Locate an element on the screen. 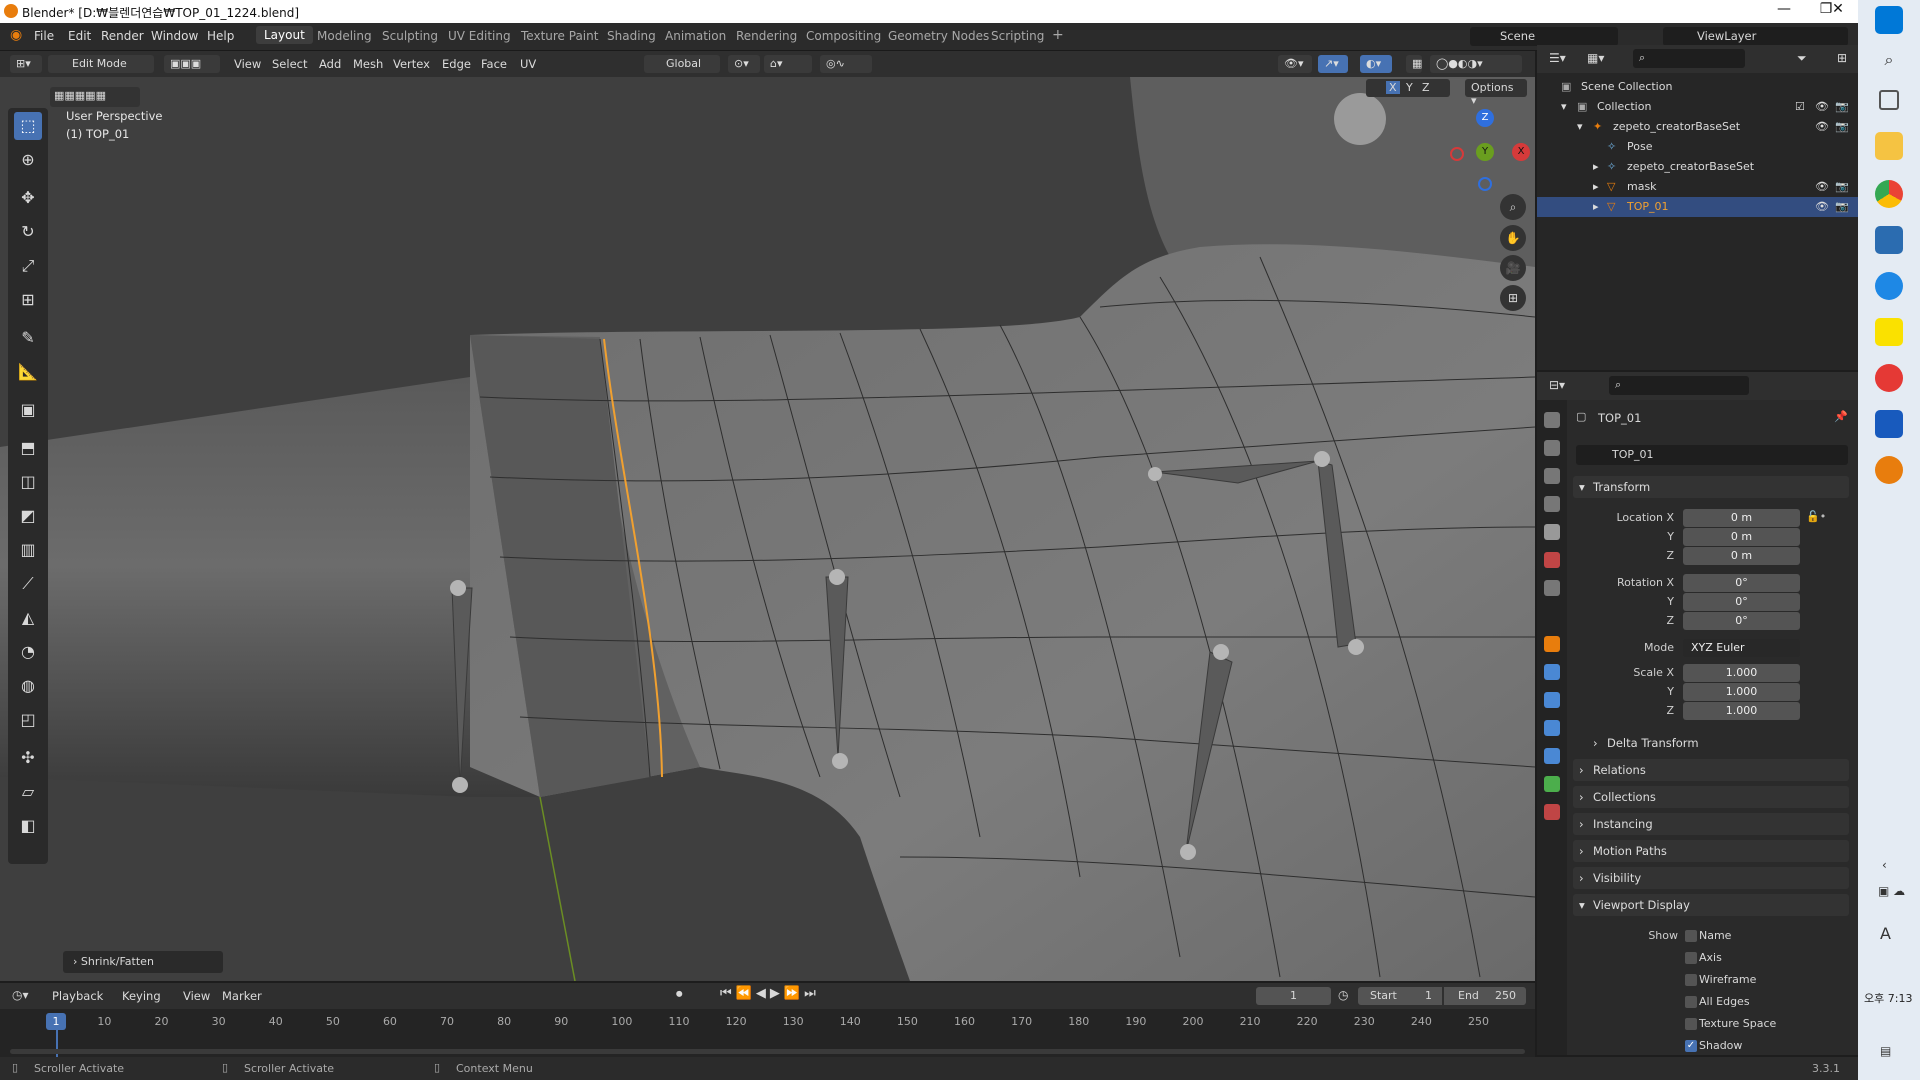 The height and width of the screenshot is (1080, 1920). gizmo-x-icon: X is located at coordinates (1521, 152).